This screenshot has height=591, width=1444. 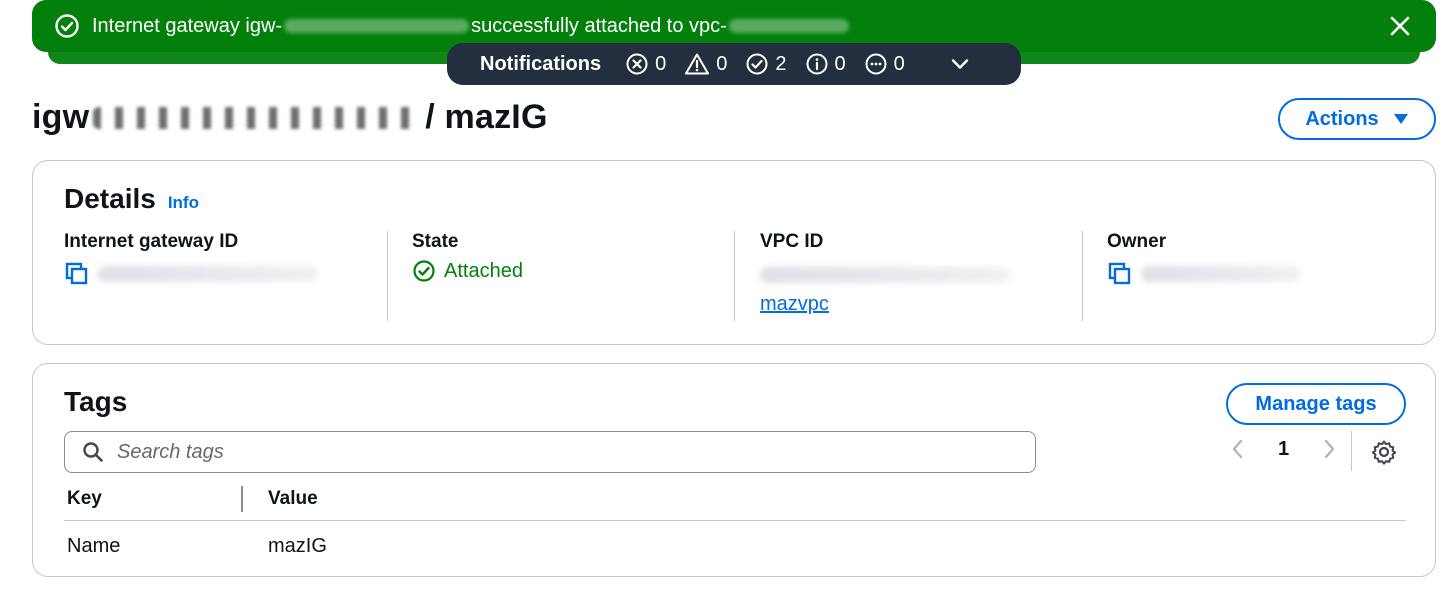 What do you see at coordinates (377, 26) in the screenshot?
I see `redacted-igw-id` at bounding box center [377, 26].